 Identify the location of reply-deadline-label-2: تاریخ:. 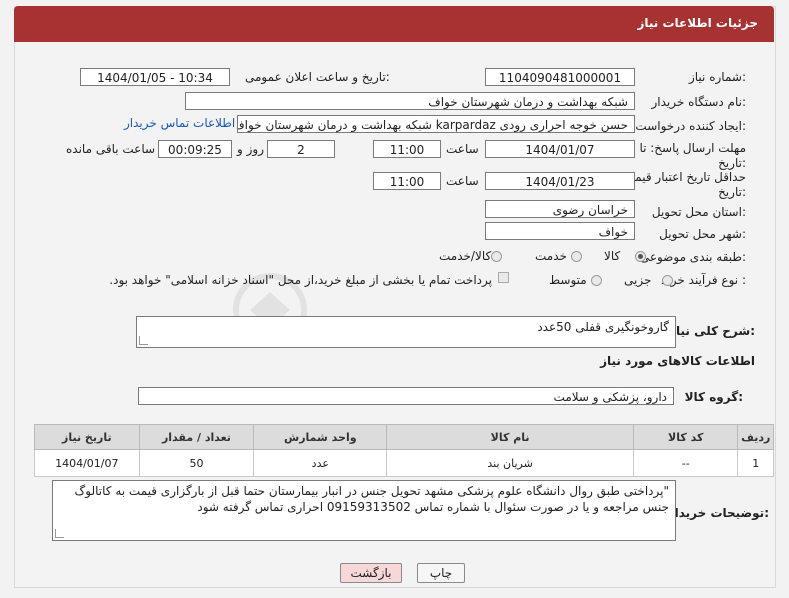
(732, 163).